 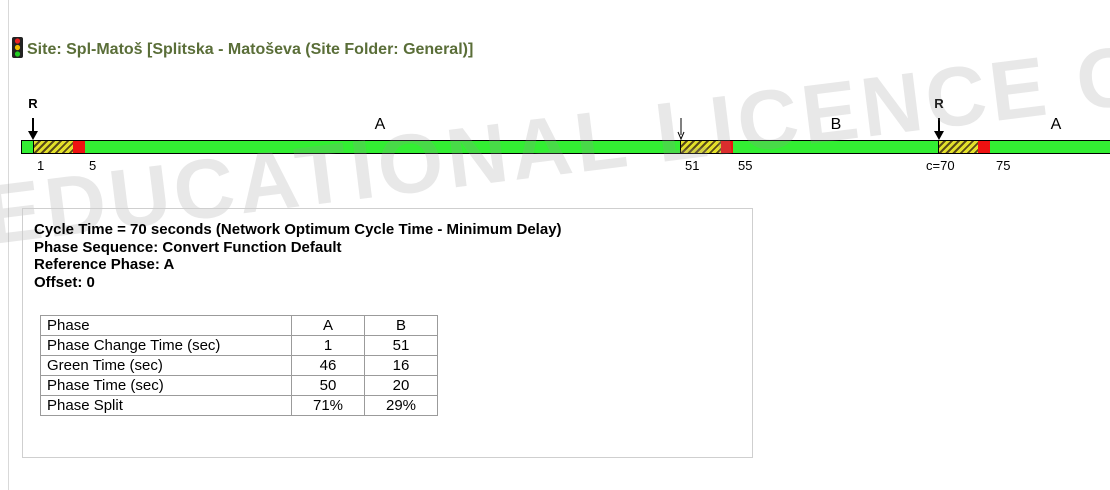 What do you see at coordinates (166, 385) in the screenshot?
I see `row-label: Phase Time (sec)` at bounding box center [166, 385].